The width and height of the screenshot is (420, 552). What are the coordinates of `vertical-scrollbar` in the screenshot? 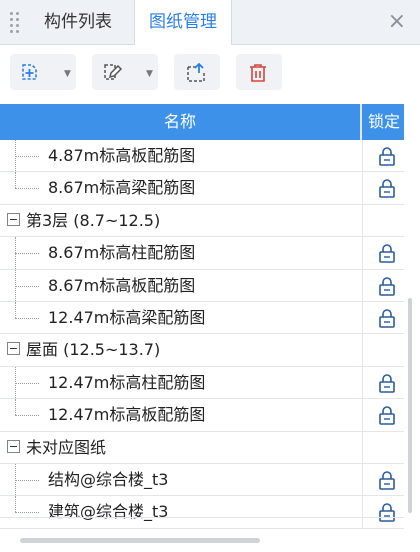 It's located at (410, 405).